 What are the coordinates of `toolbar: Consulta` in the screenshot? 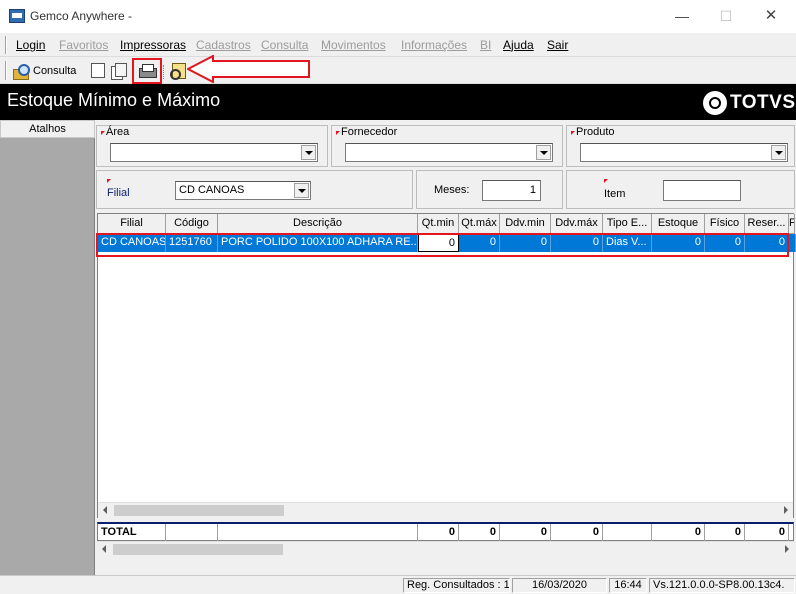 It's located at (398, 70).